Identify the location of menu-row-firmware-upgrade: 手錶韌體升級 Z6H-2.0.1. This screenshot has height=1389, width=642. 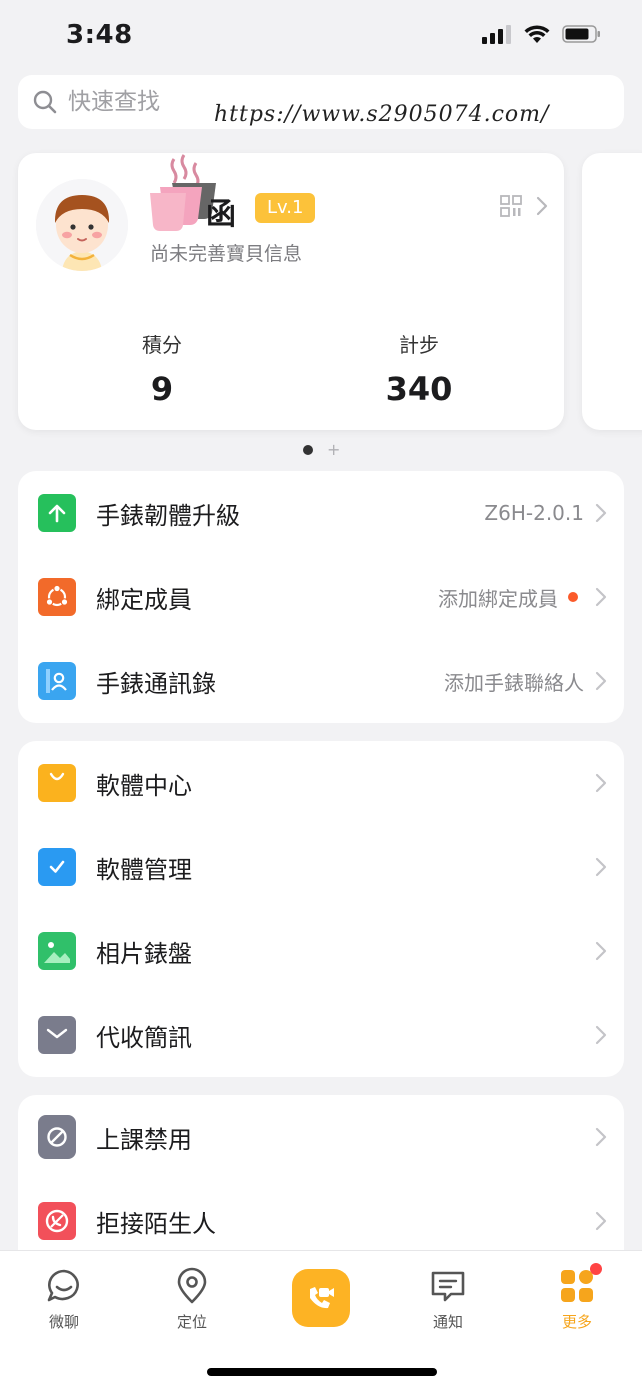
(321, 513).